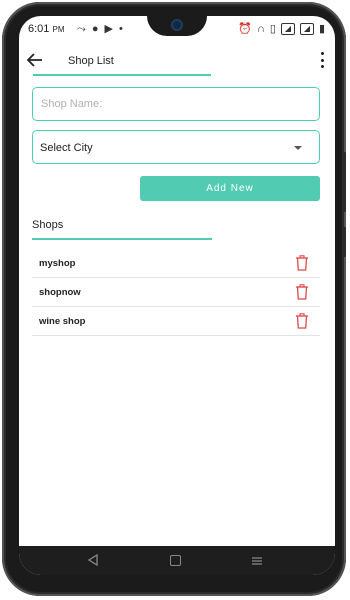 This screenshot has height=600, width=350. Describe the element at coordinates (66, 148) in the screenshot. I see `city-select-value: Select City` at that location.